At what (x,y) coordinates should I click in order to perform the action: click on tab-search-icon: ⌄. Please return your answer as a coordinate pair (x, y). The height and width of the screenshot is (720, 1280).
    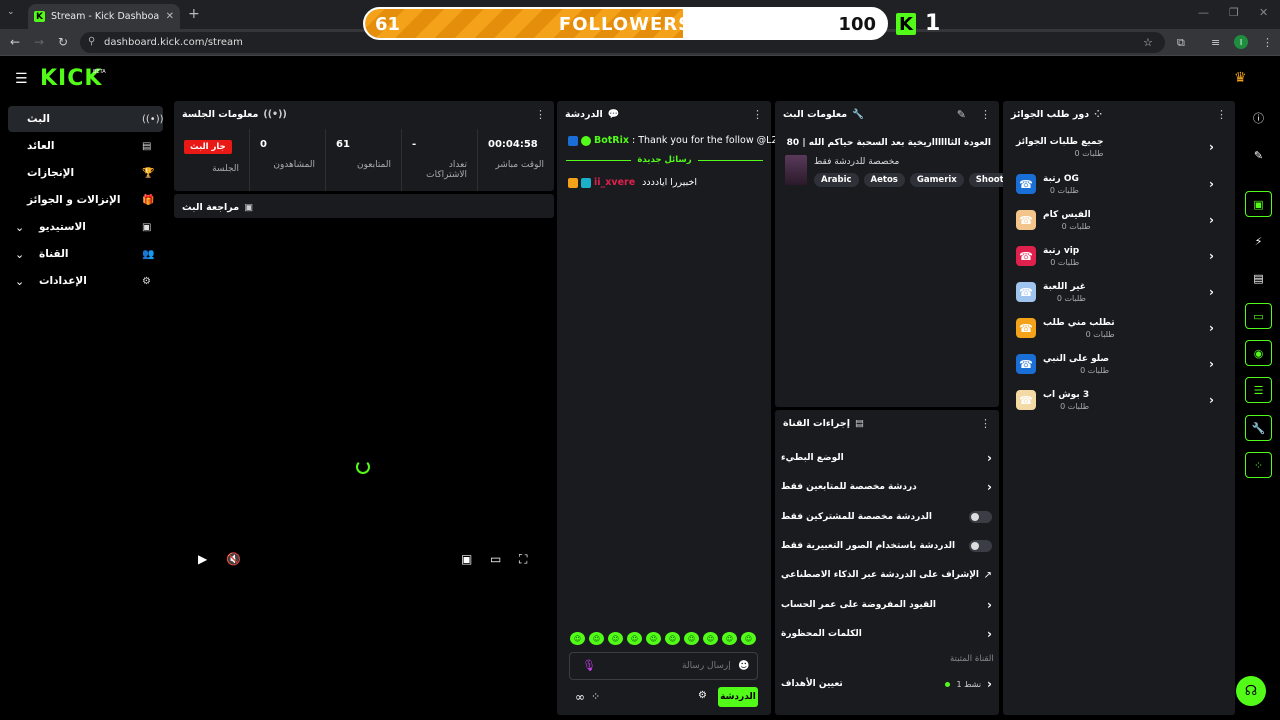
    Looking at the image, I should click on (11, 12).